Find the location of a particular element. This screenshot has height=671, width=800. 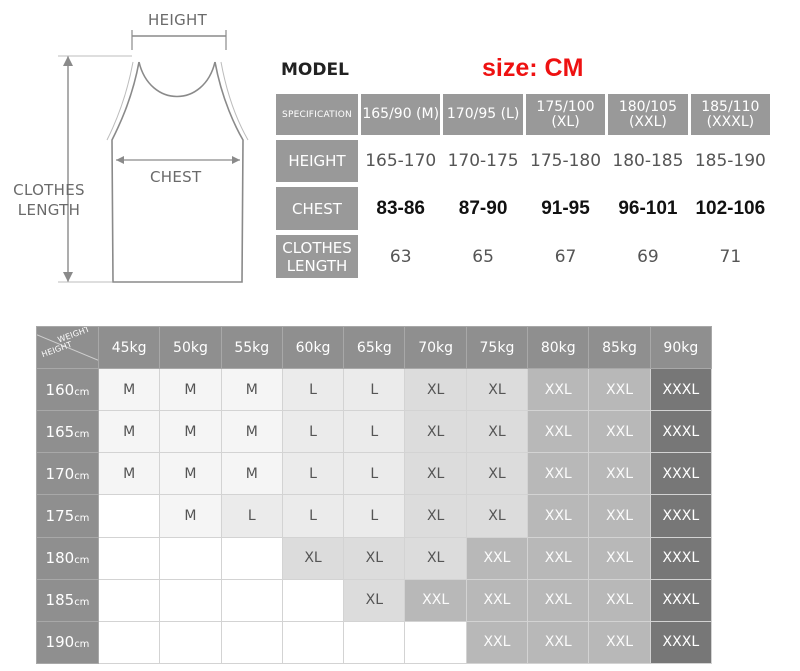

weight-column-header: 90kg is located at coordinates (681, 347).